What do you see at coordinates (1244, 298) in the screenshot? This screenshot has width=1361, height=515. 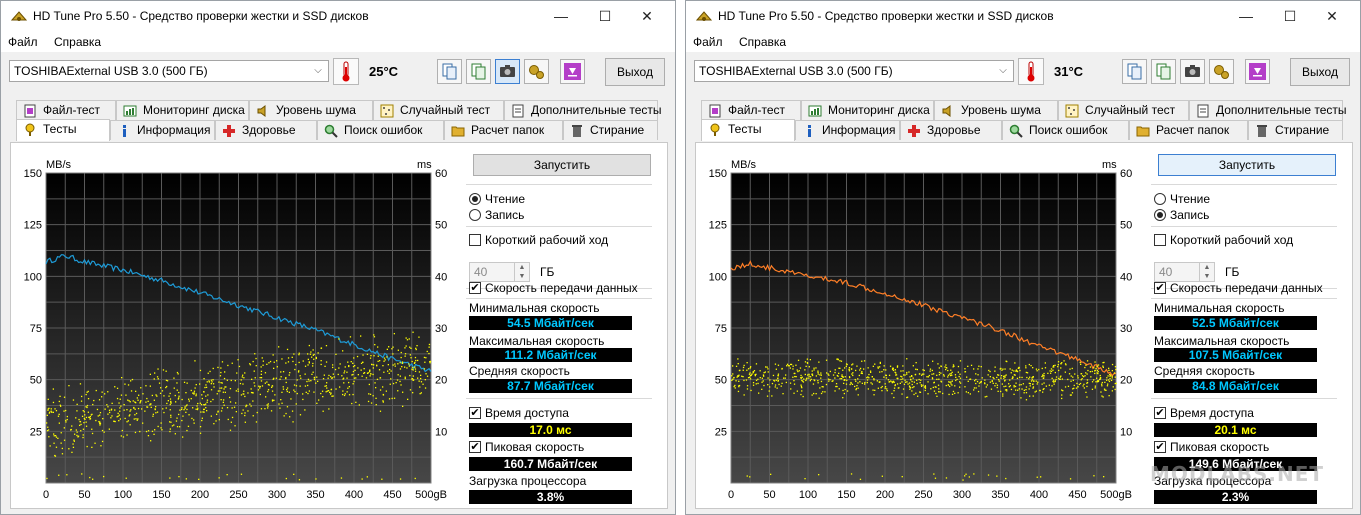 I see `divider` at bounding box center [1244, 298].